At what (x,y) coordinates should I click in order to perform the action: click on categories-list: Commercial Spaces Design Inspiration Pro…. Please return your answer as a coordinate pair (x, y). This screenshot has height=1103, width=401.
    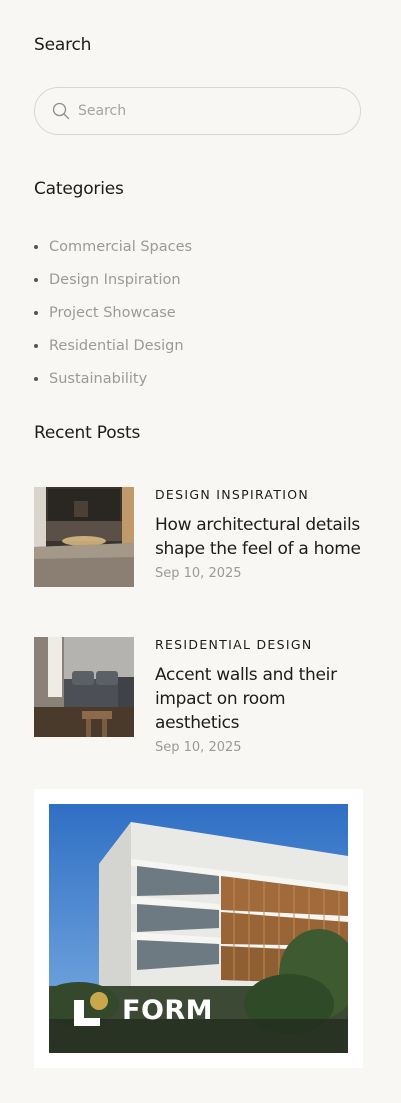
    Looking at the image, I should click on (113, 312).